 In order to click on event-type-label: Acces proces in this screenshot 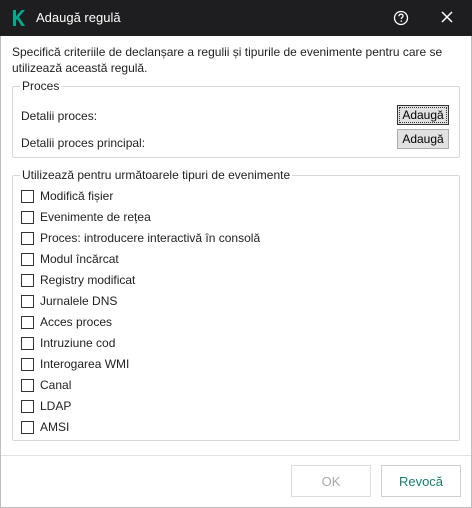, I will do `click(76, 322)`.